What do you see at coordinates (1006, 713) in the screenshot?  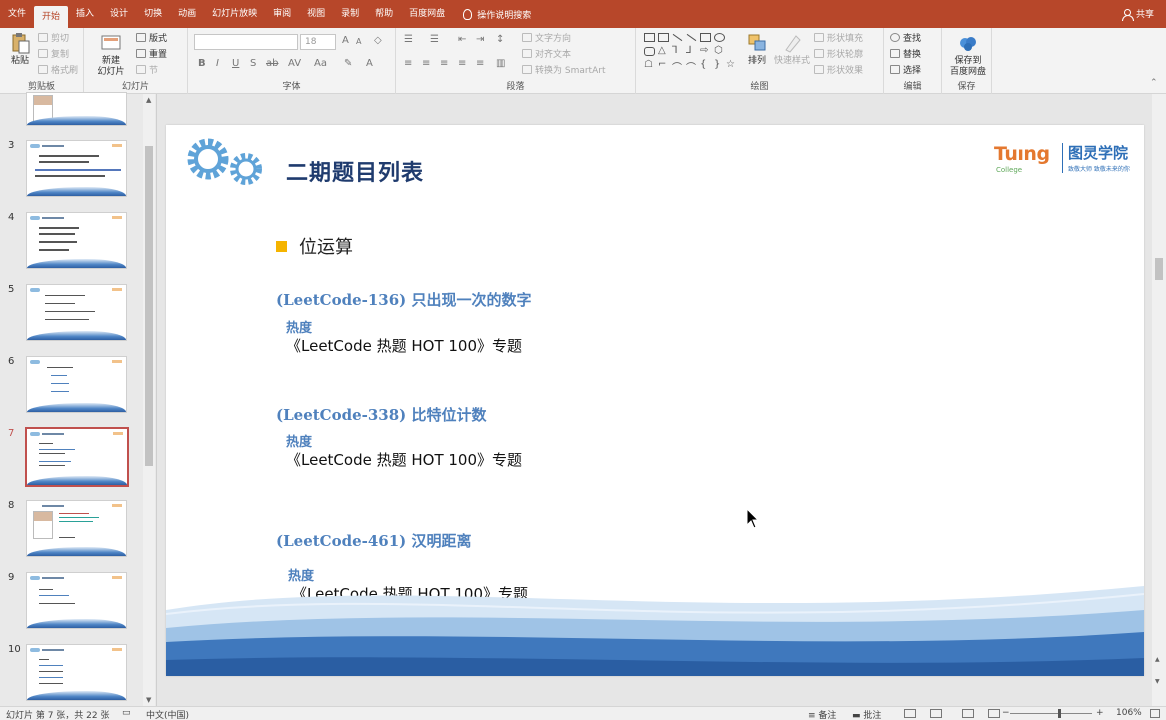 I see `zoom-out-icon: −` at bounding box center [1006, 713].